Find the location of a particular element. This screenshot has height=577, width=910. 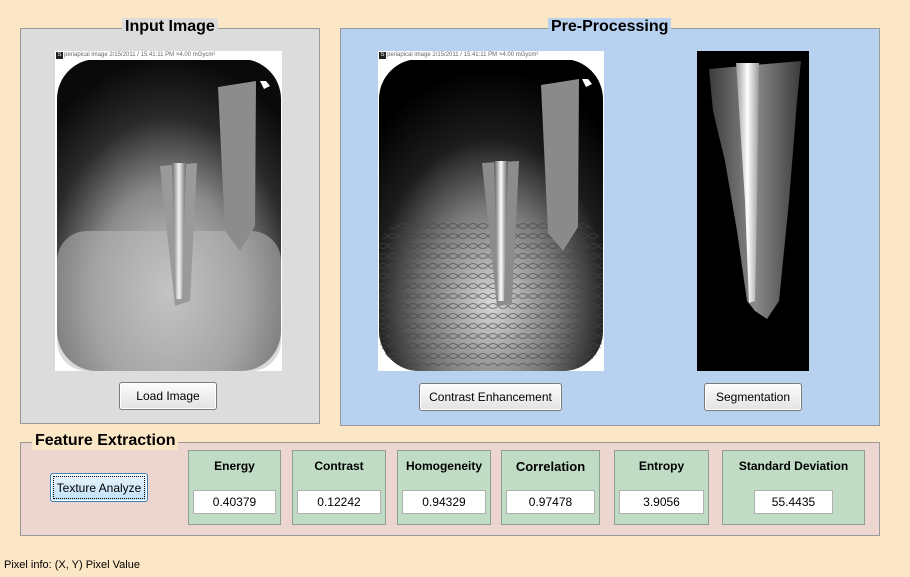

homogeneity-box: Homogeneity 0.94329 is located at coordinates (444, 487).